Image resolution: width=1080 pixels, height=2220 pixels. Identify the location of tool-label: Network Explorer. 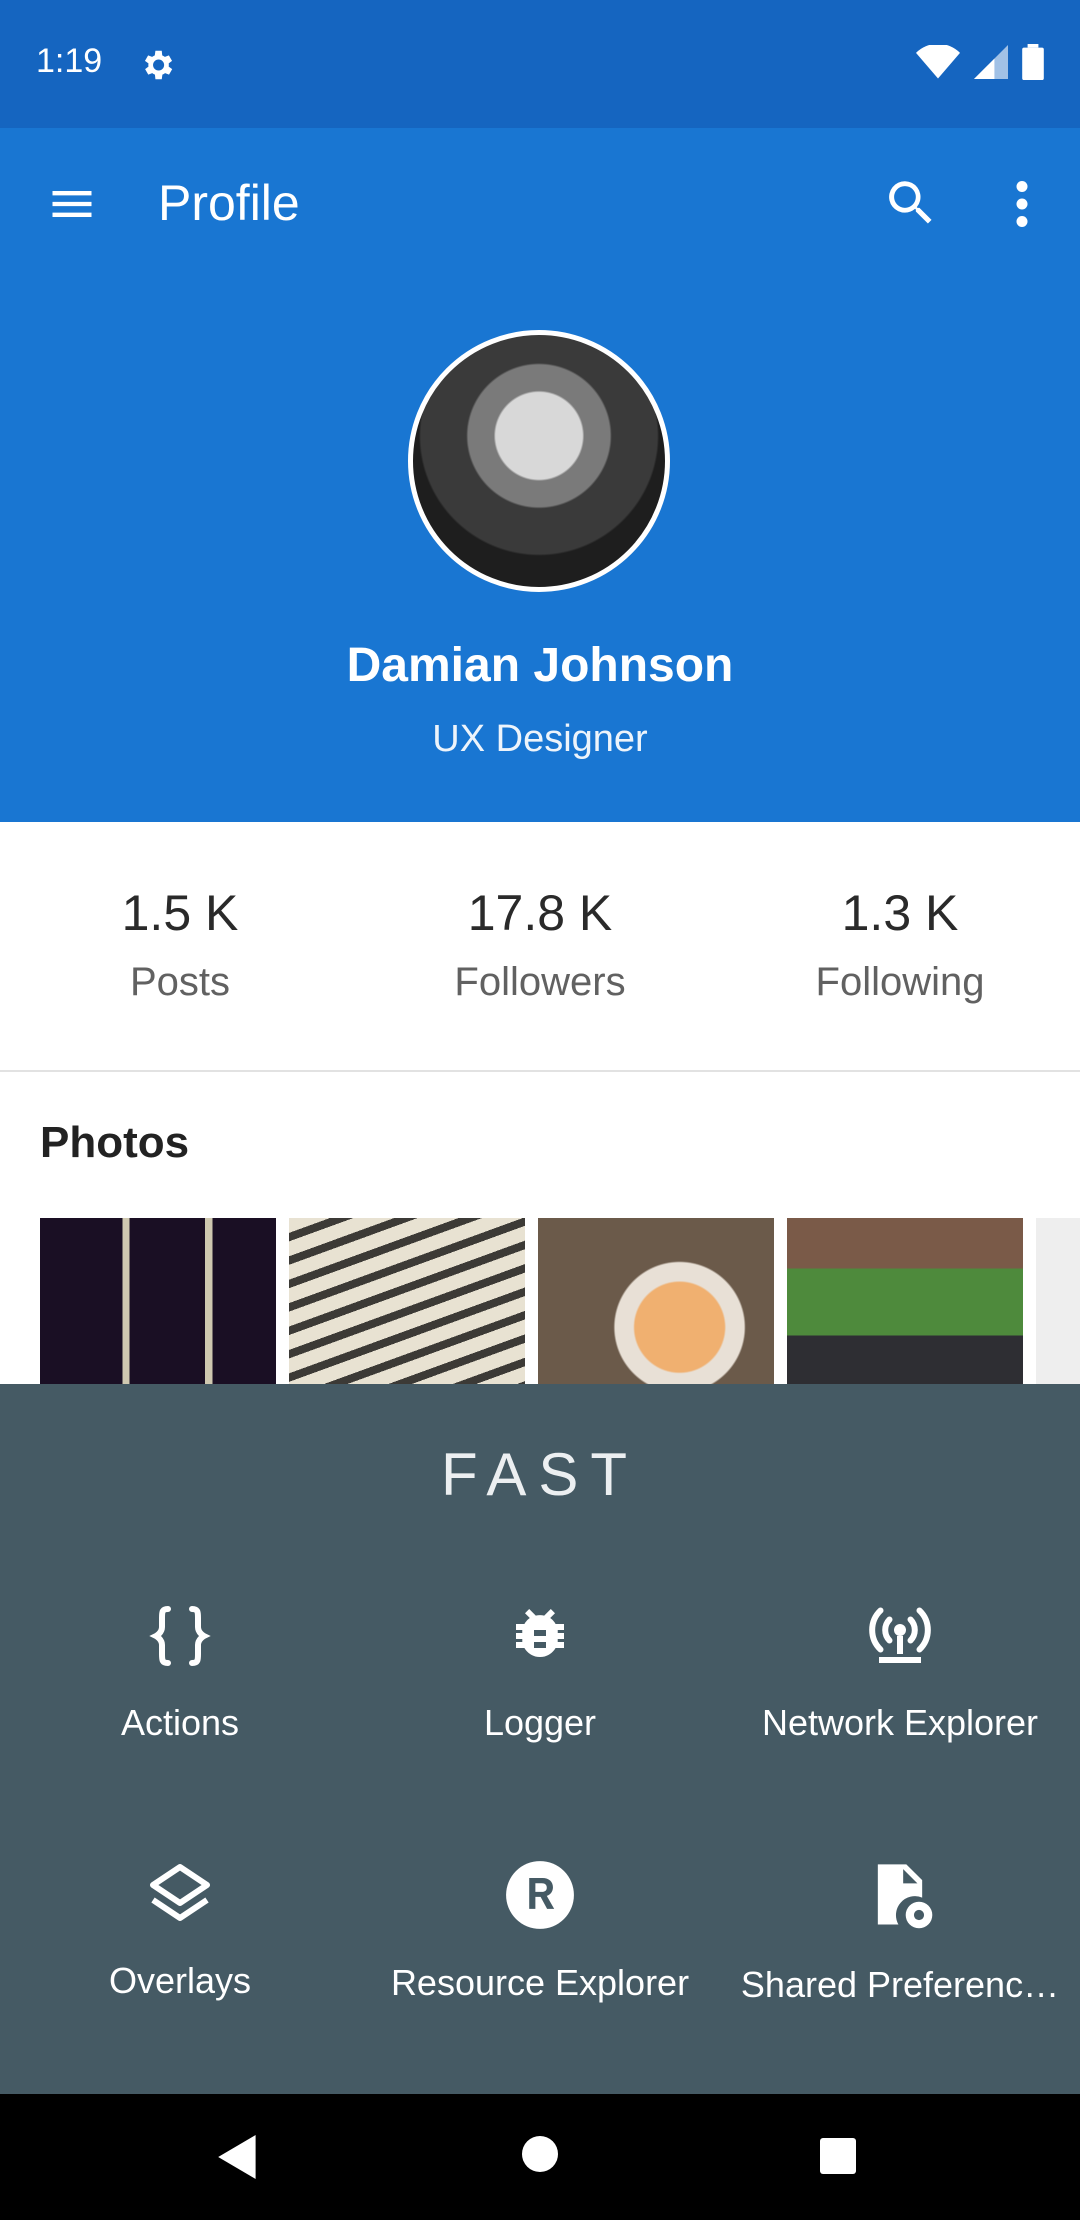
(900, 1722).